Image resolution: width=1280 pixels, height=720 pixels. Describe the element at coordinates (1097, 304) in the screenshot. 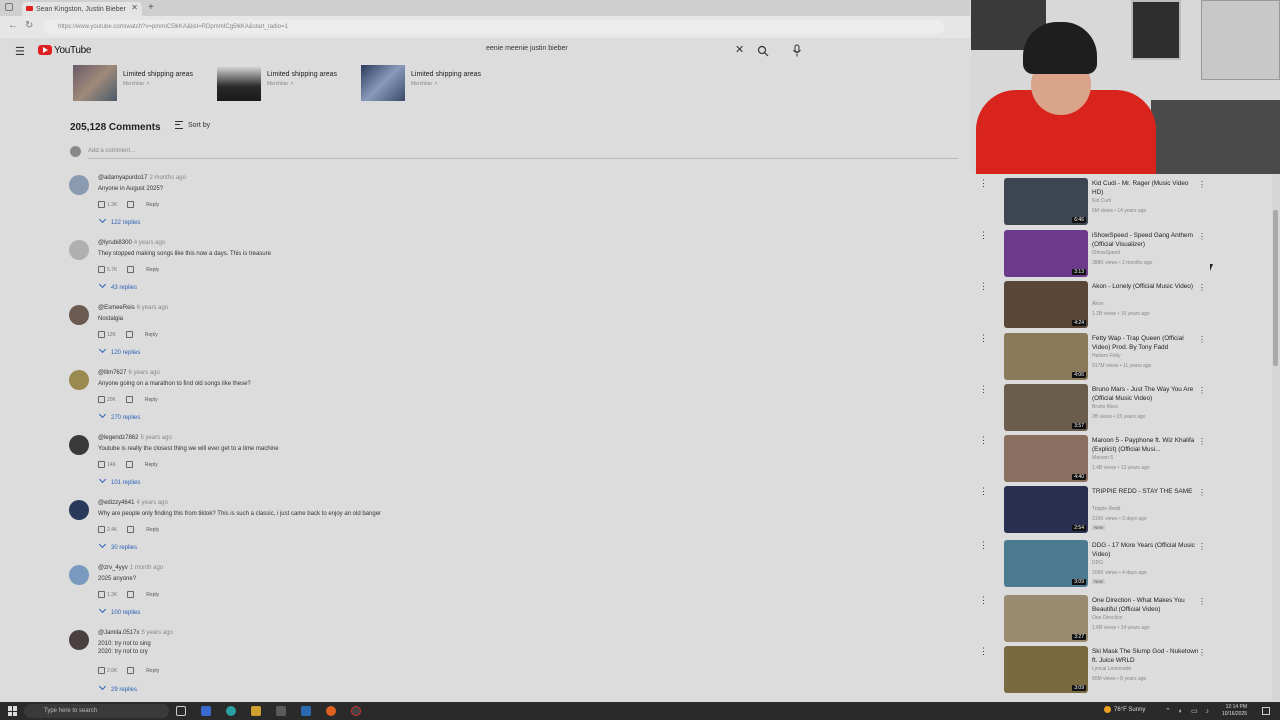

I see `channel-name: Akon` at that location.